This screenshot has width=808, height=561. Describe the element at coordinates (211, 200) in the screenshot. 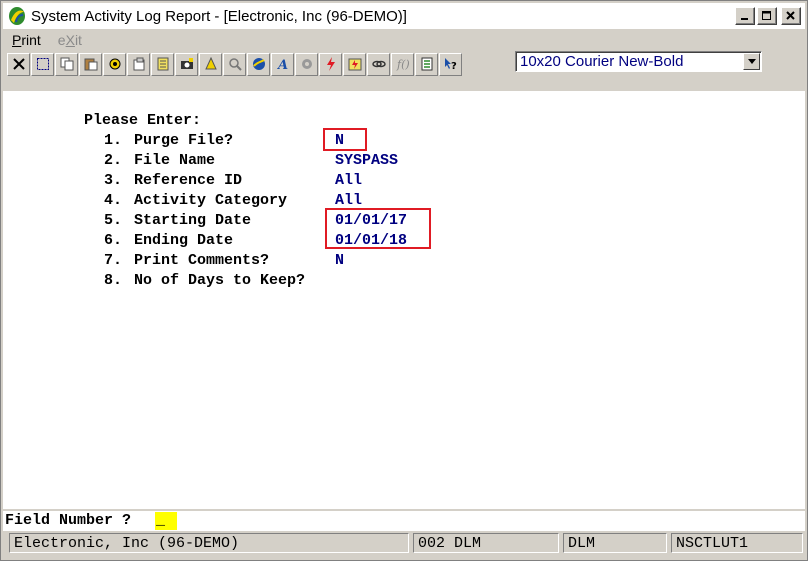

I see `field-4-label: Activity Category` at that location.